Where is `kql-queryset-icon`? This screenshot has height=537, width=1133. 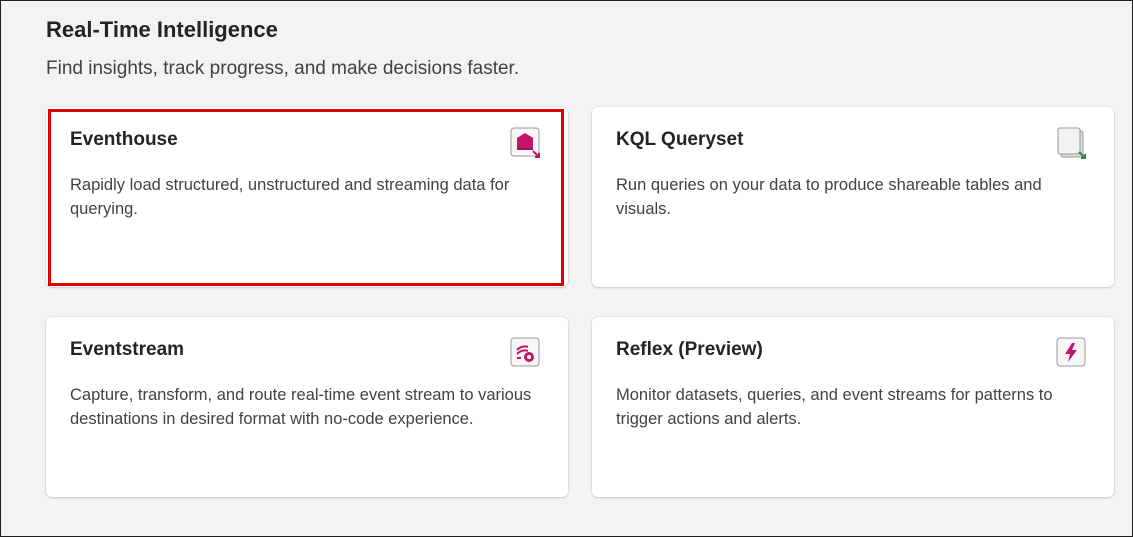 kql-queryset-icon is located at coordinates (1072, 144).